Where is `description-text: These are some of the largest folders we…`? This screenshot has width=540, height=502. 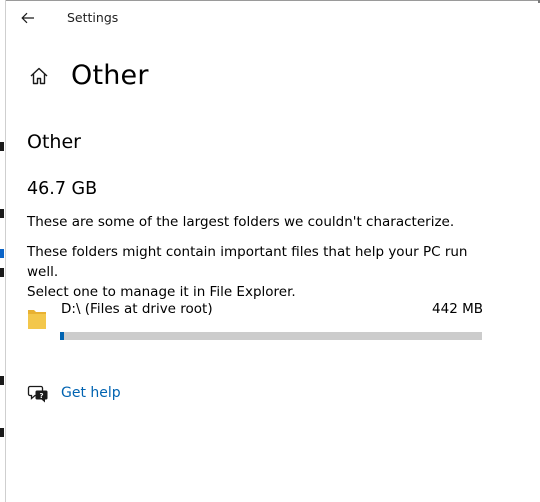 description-text: These are some of the largest folders we… is located at coordinates (241, 222).